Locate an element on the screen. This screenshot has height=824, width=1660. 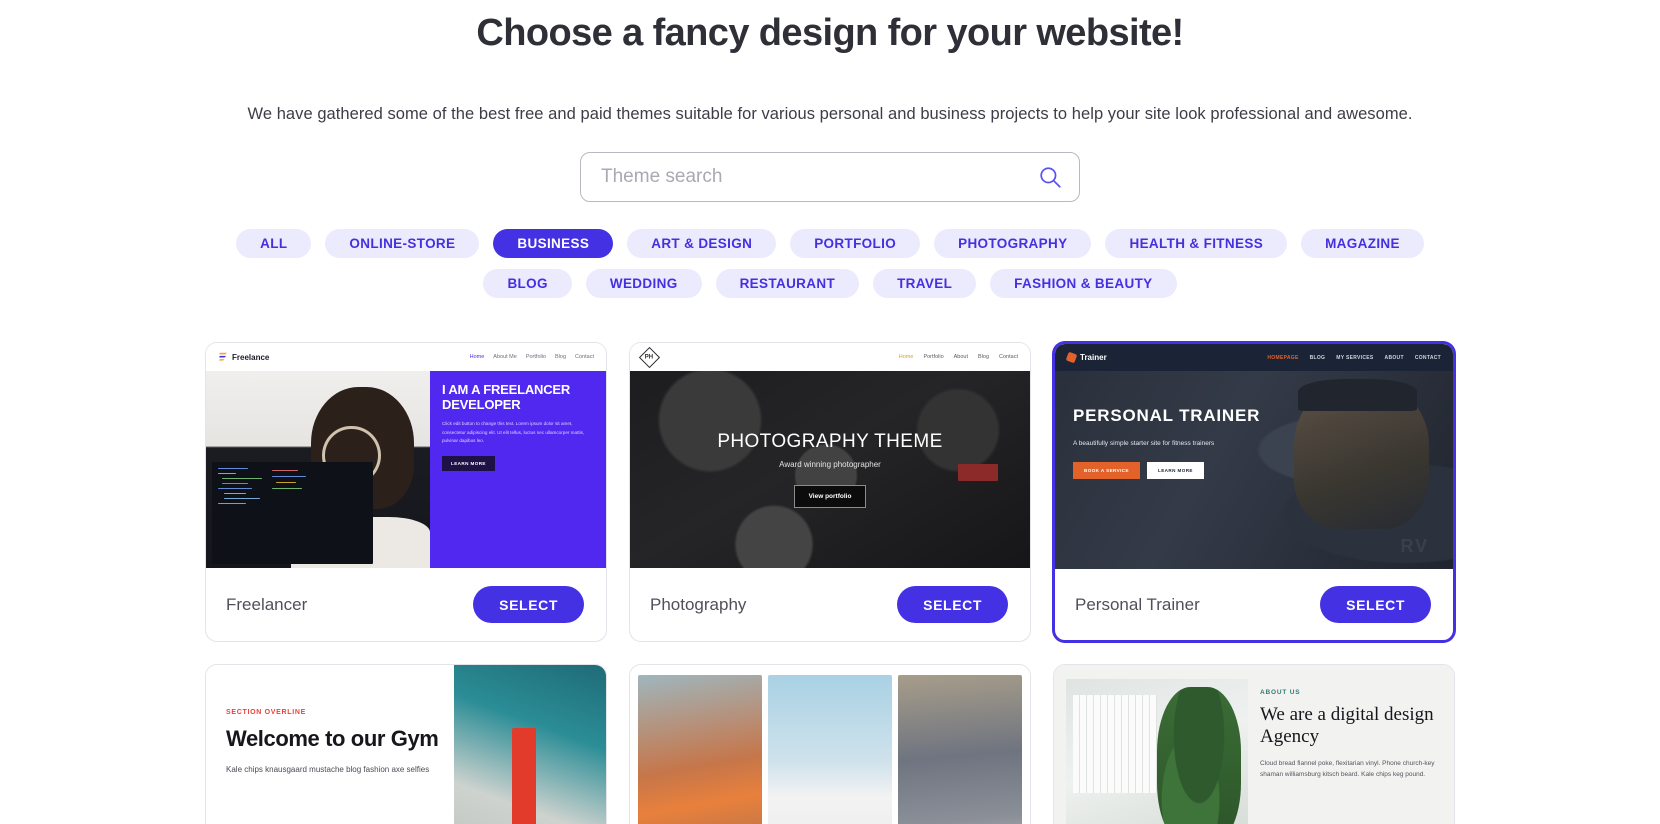
freelance-logo-icon is located at coordinates (223, 356).